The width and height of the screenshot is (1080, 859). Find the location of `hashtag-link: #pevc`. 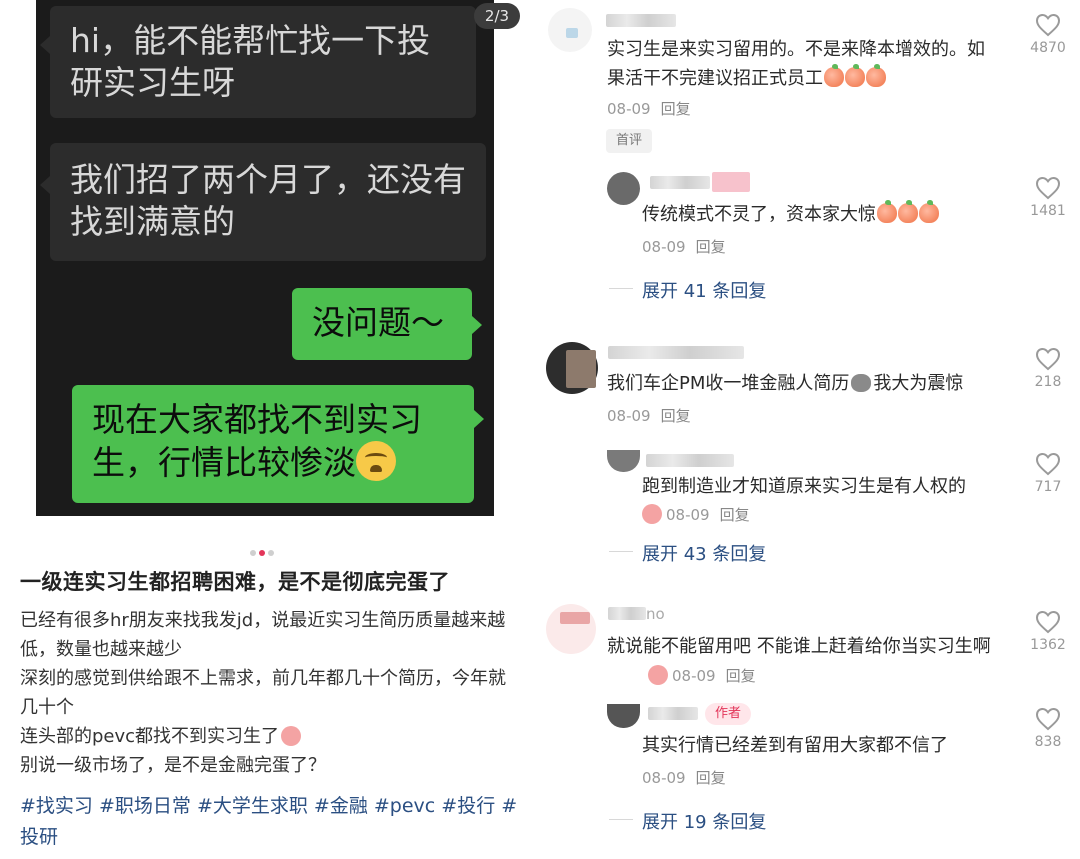

hashtag-link: #pevc is located at coordinates (404, 806).